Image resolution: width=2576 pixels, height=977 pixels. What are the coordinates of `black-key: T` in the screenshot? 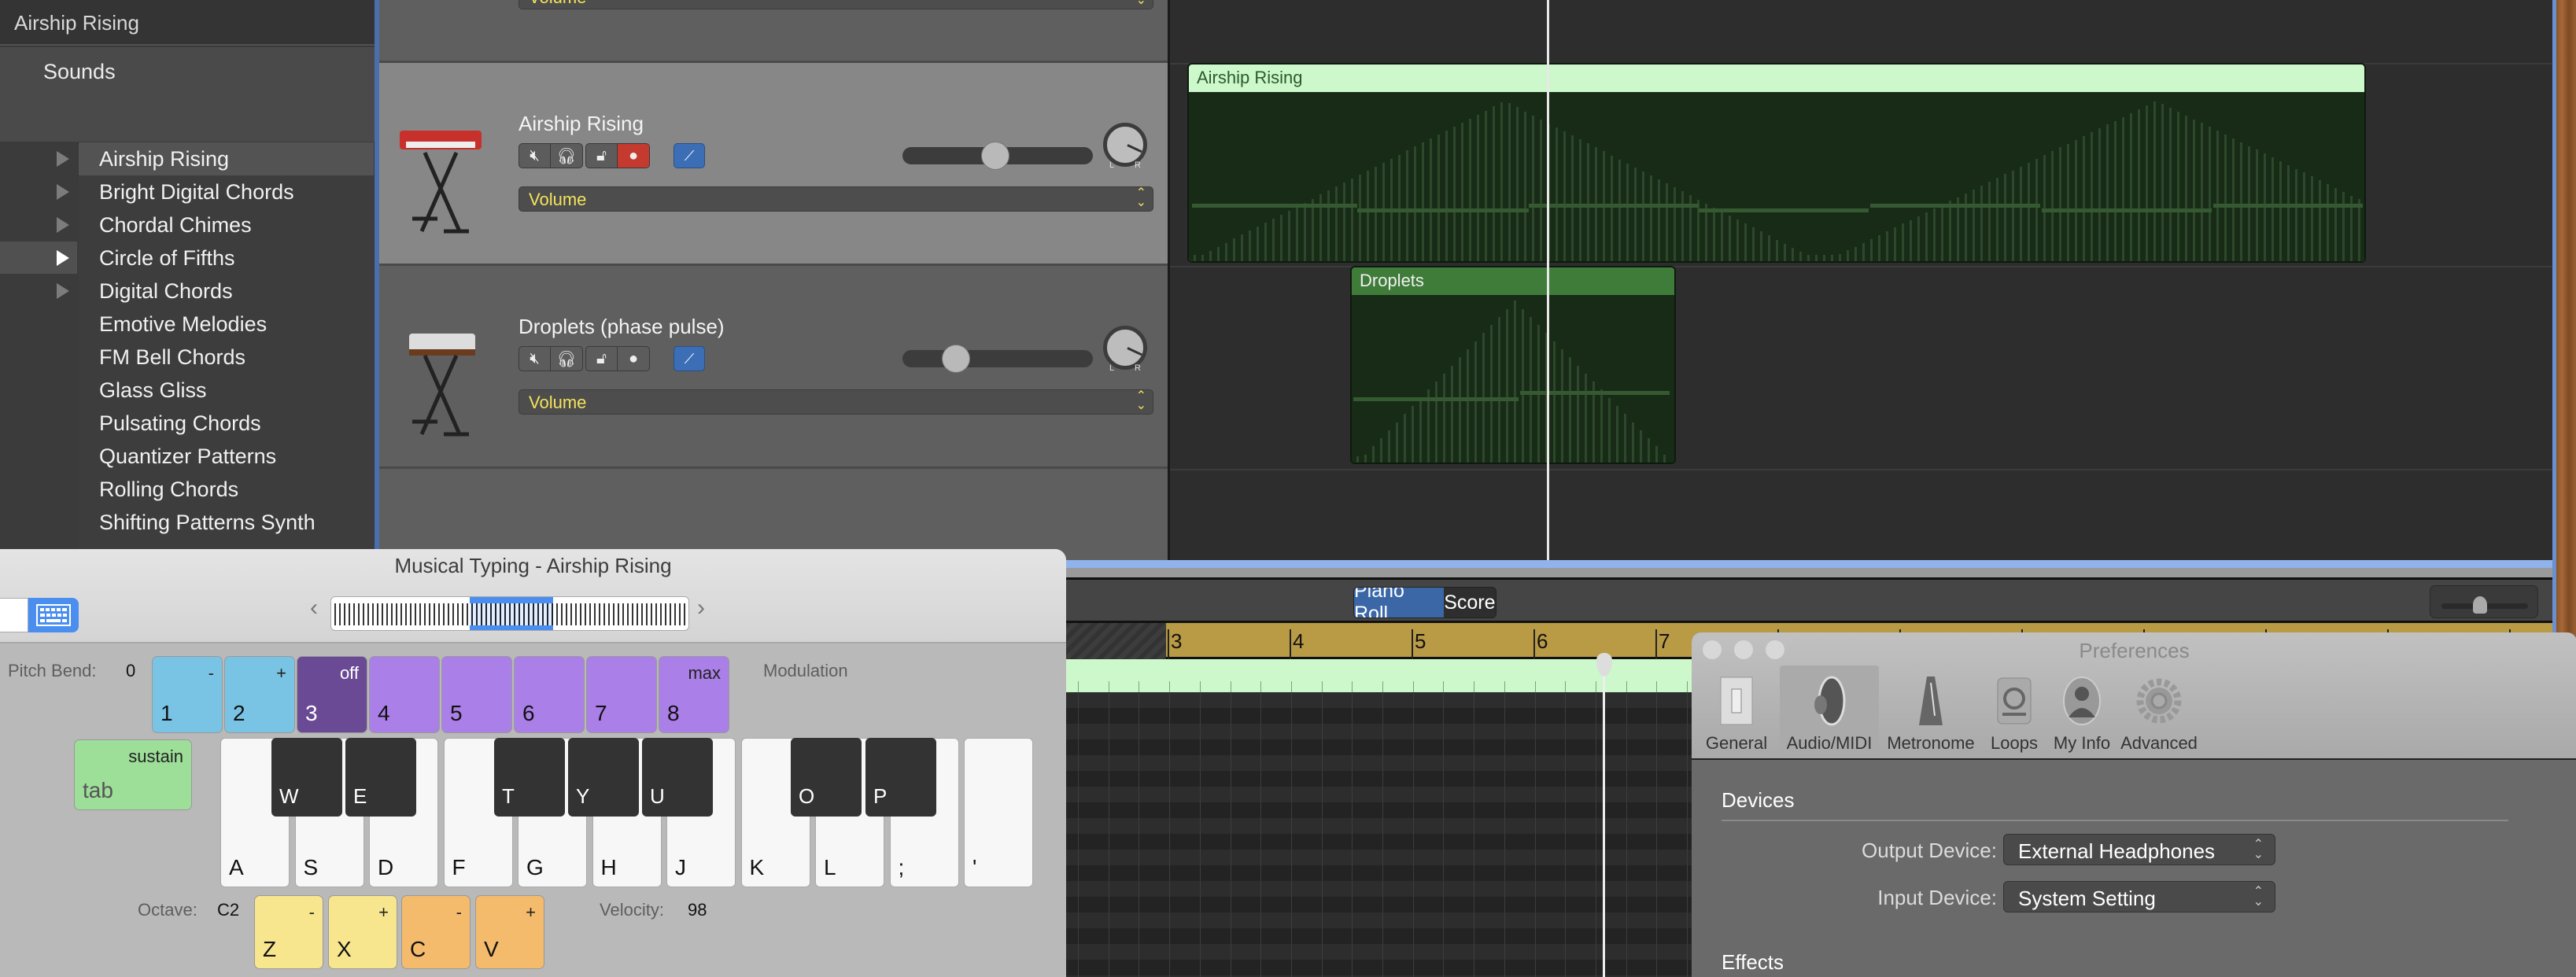 It's located at (530, 777).